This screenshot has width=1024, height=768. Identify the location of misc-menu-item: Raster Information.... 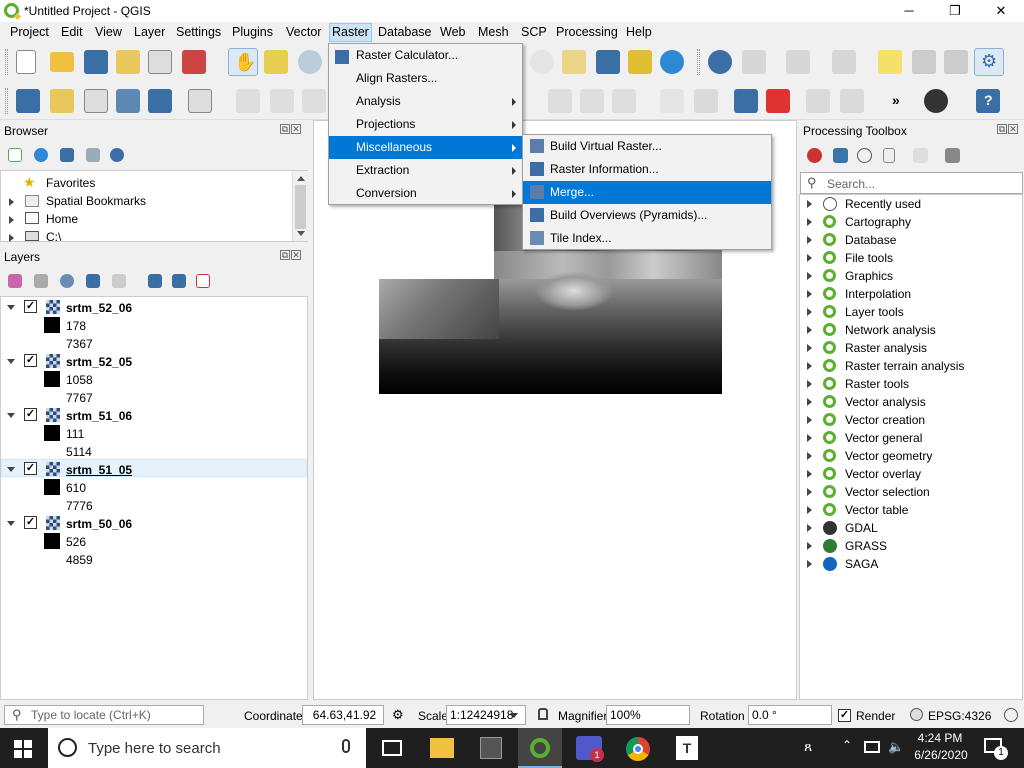
(647, 169).